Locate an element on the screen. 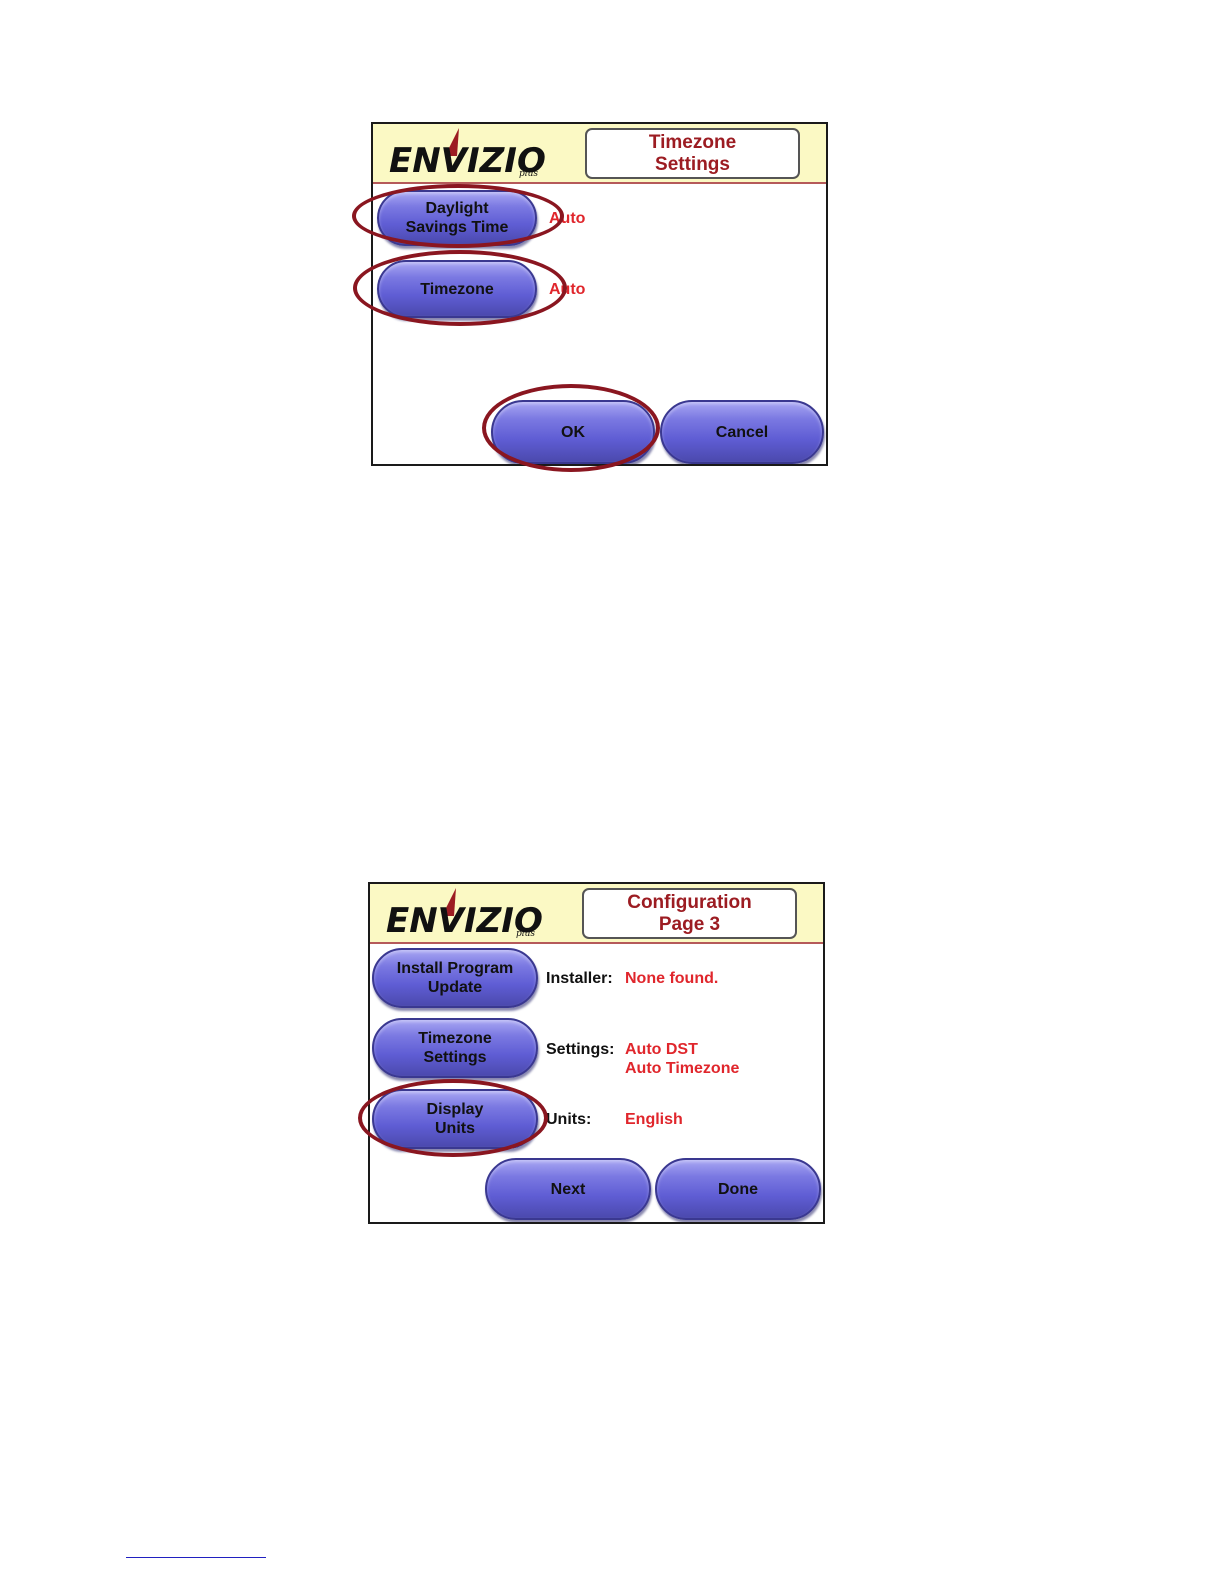 This screenshot has height=1584, width=1224. cancel-button: Cancel is located at coordinates (742, 432).